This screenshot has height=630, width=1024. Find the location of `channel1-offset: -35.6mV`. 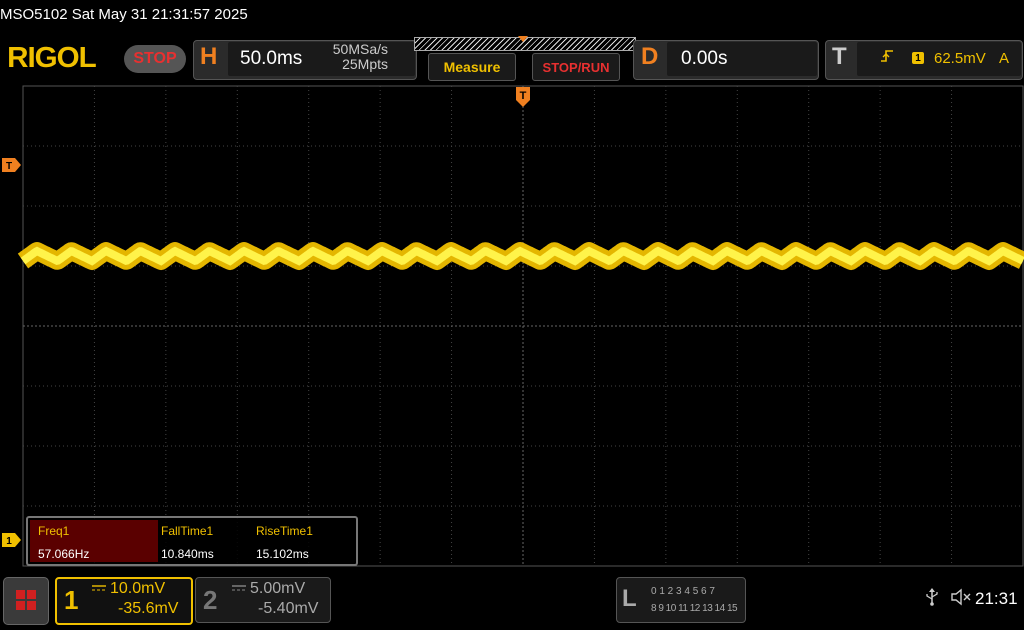

channel1-offset: -35.6mV is located at coordinates (148, 608).